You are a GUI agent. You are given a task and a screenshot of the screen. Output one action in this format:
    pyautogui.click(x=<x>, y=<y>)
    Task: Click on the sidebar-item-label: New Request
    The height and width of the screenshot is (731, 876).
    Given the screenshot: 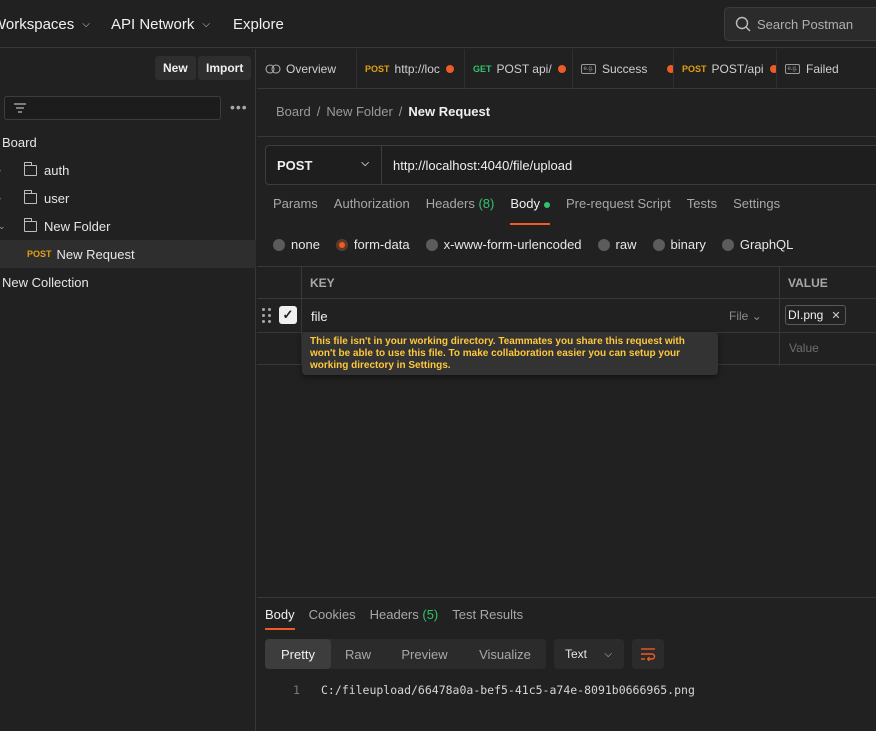 What is the action you would take?
    pyautogui.click(x=95, y=254)
    